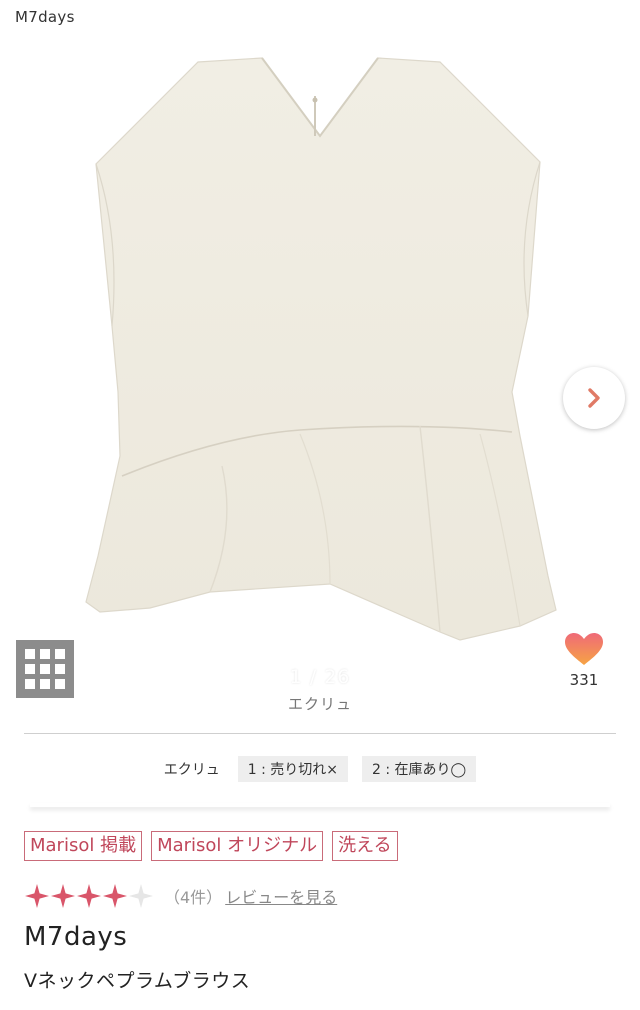 This screenshot has height=1010, width=640. Describe the element at coordinates (45, 17) in the screenshot. I see `header-brand: M7days` at that location.